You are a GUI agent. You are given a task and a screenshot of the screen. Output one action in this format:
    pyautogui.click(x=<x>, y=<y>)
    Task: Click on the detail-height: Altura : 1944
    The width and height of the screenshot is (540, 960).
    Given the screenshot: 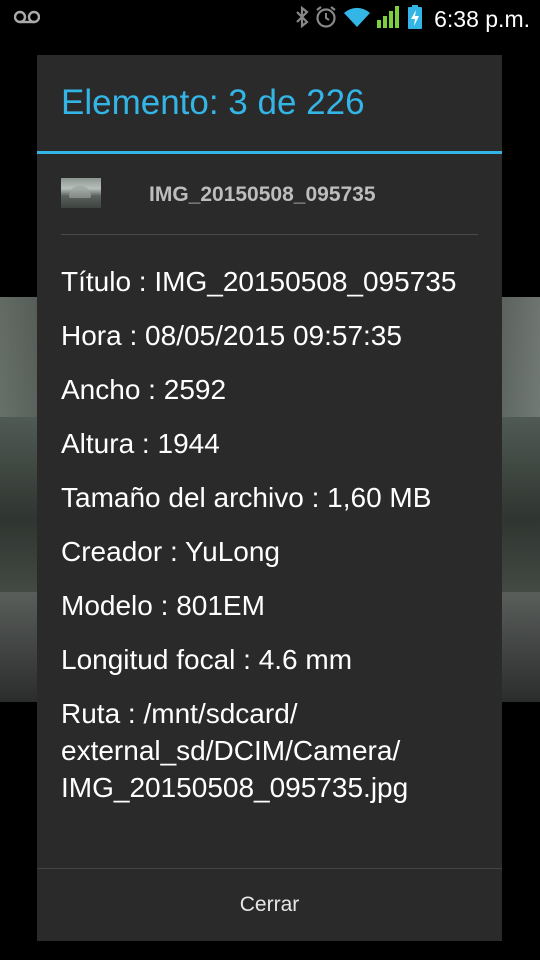 What is the action you would take?
    pyautogui.click(x=140, y=443)
    